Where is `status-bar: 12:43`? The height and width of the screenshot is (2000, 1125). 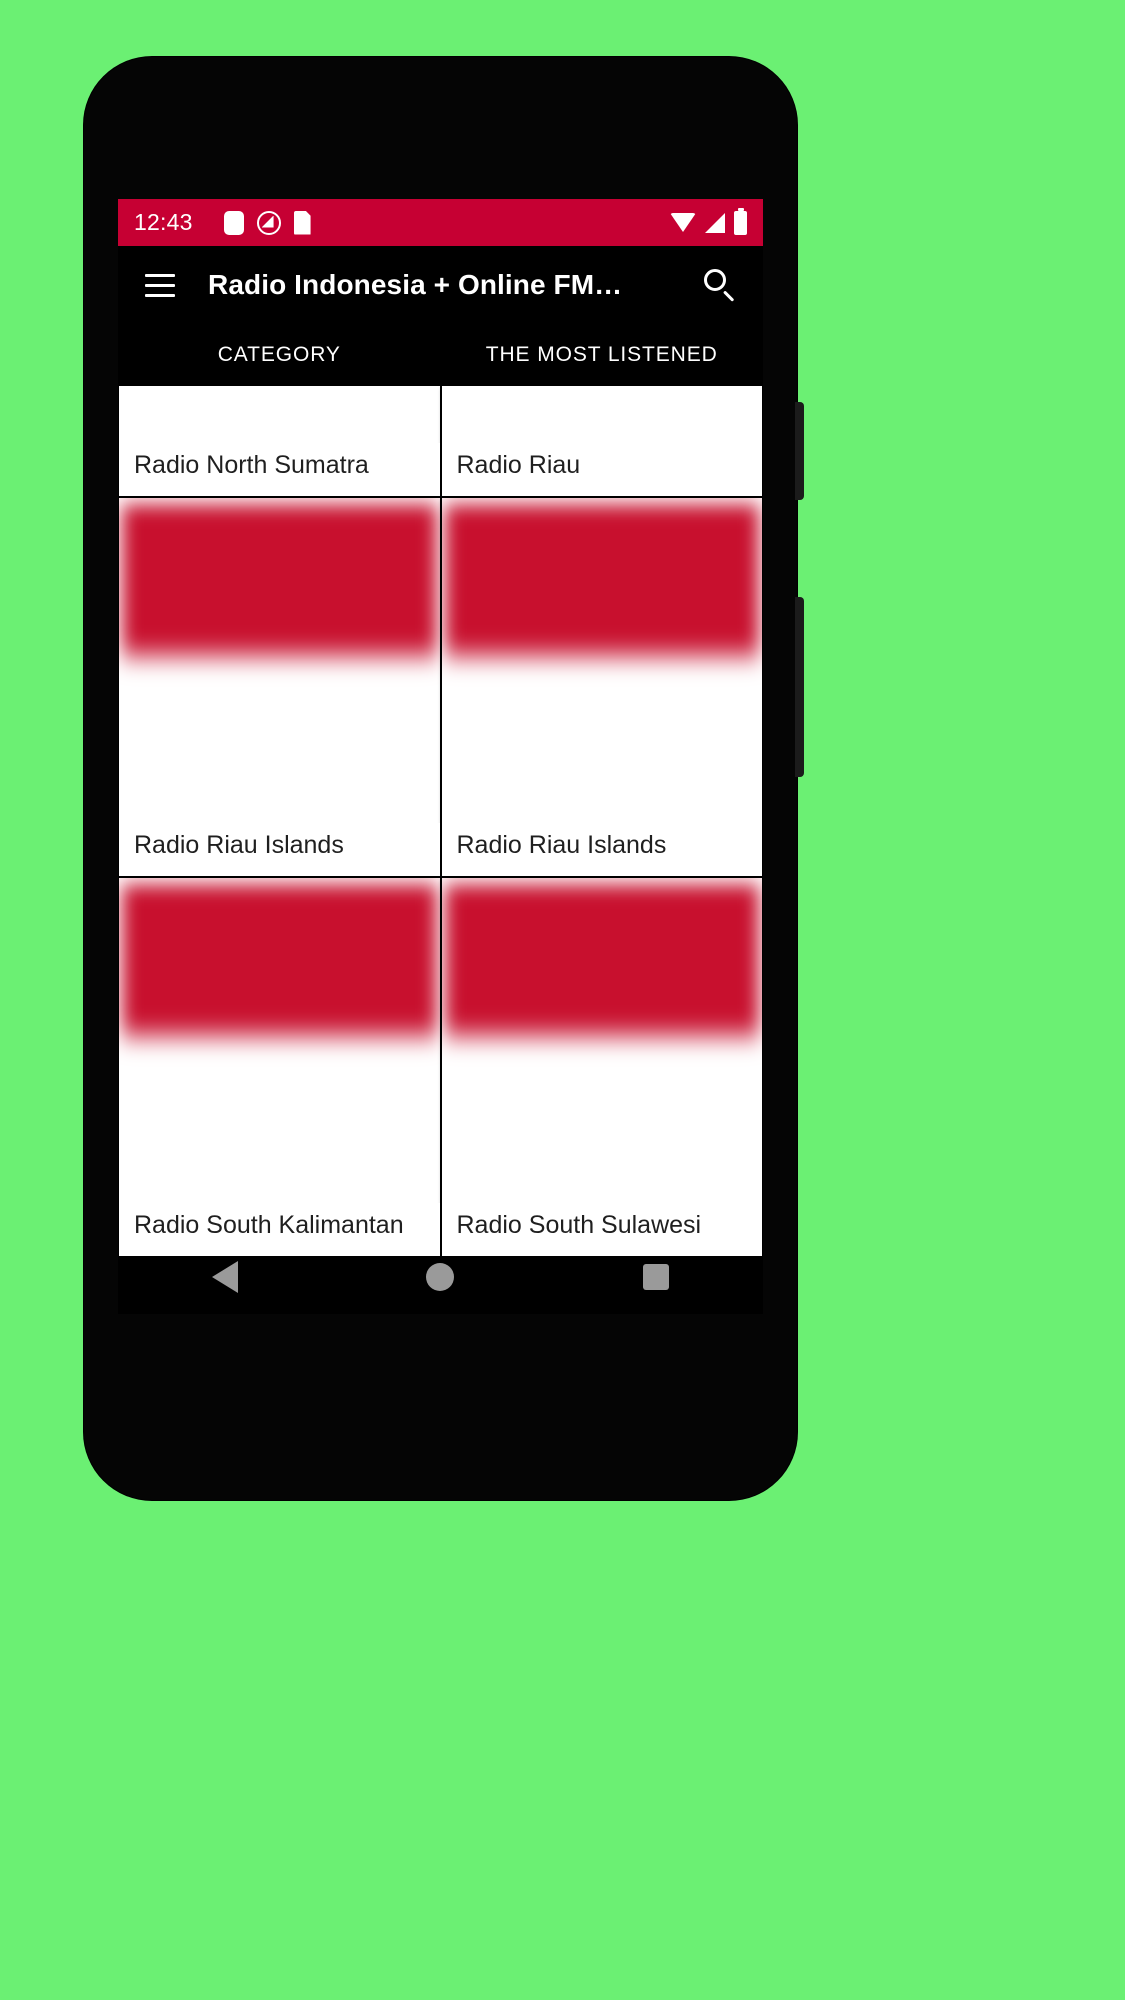 status-bar: 12:43 is located at coordinates (440, 222).